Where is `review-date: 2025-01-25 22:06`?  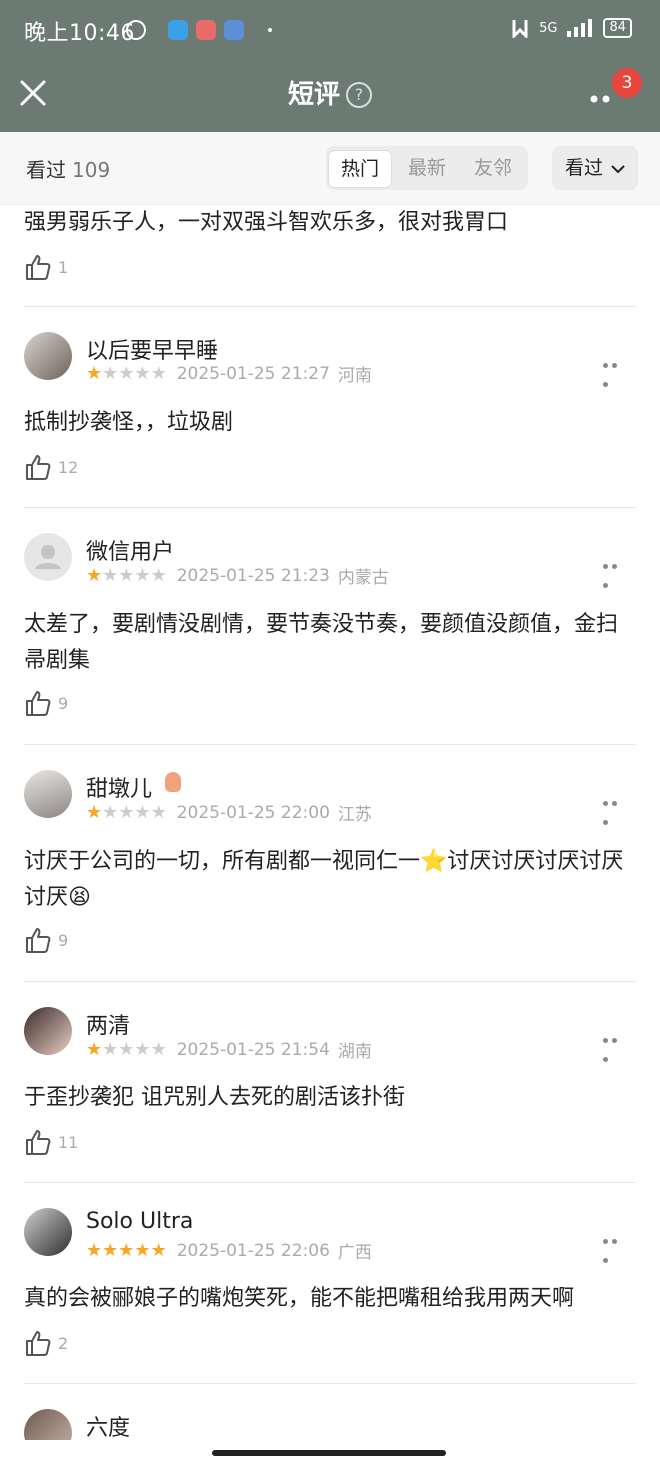 review-date: 2025-01-25 22:06 is located at coordinates (253, 1250).